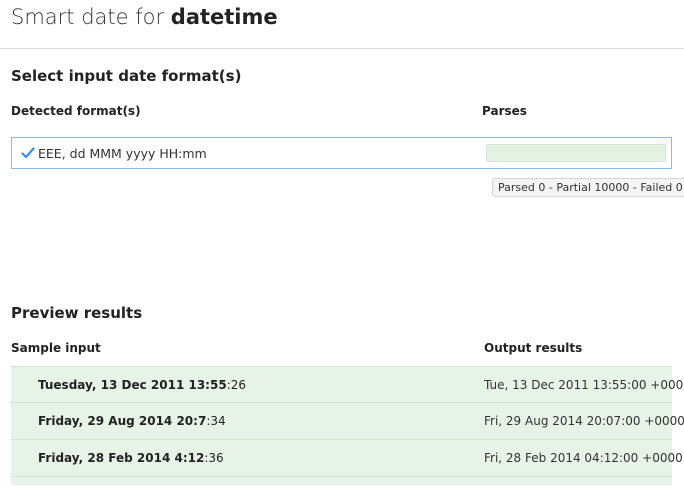  I want to click on parse-stats-tooltip: Parsed 0 - Partial 10000 - Failed 0, so click(588, 187).